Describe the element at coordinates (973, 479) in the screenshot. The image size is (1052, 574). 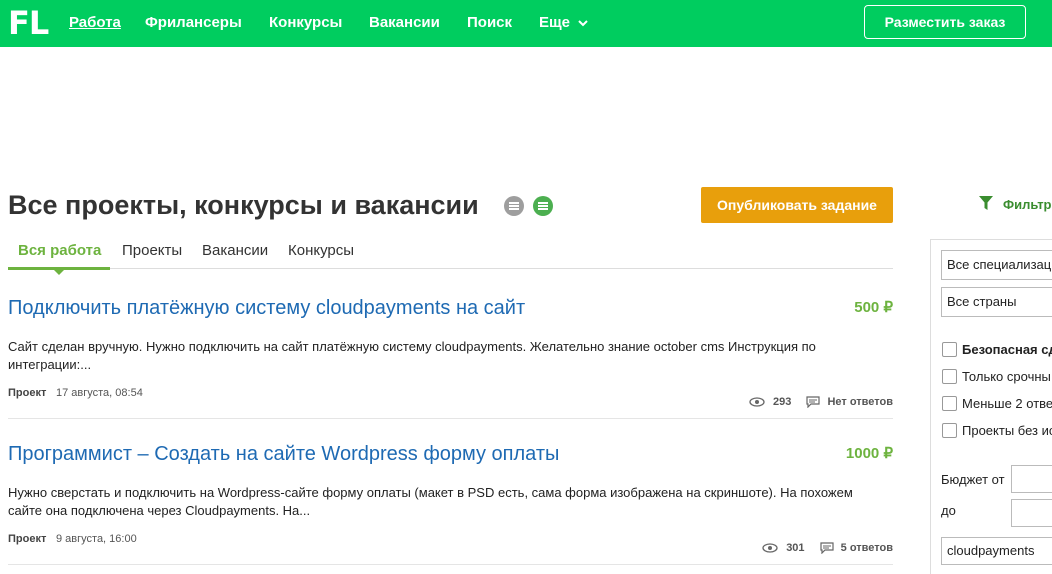
I see `budget-from-label: Бюджет от` at that location.